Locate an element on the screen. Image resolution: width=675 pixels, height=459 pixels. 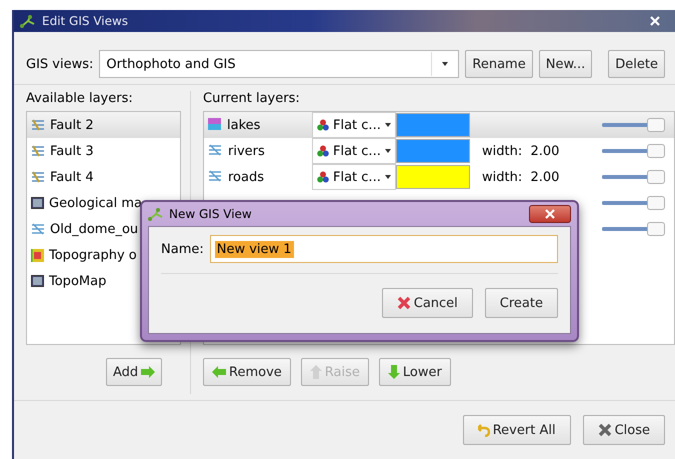
arrow-down-icon is located at coordinates (394, 372).